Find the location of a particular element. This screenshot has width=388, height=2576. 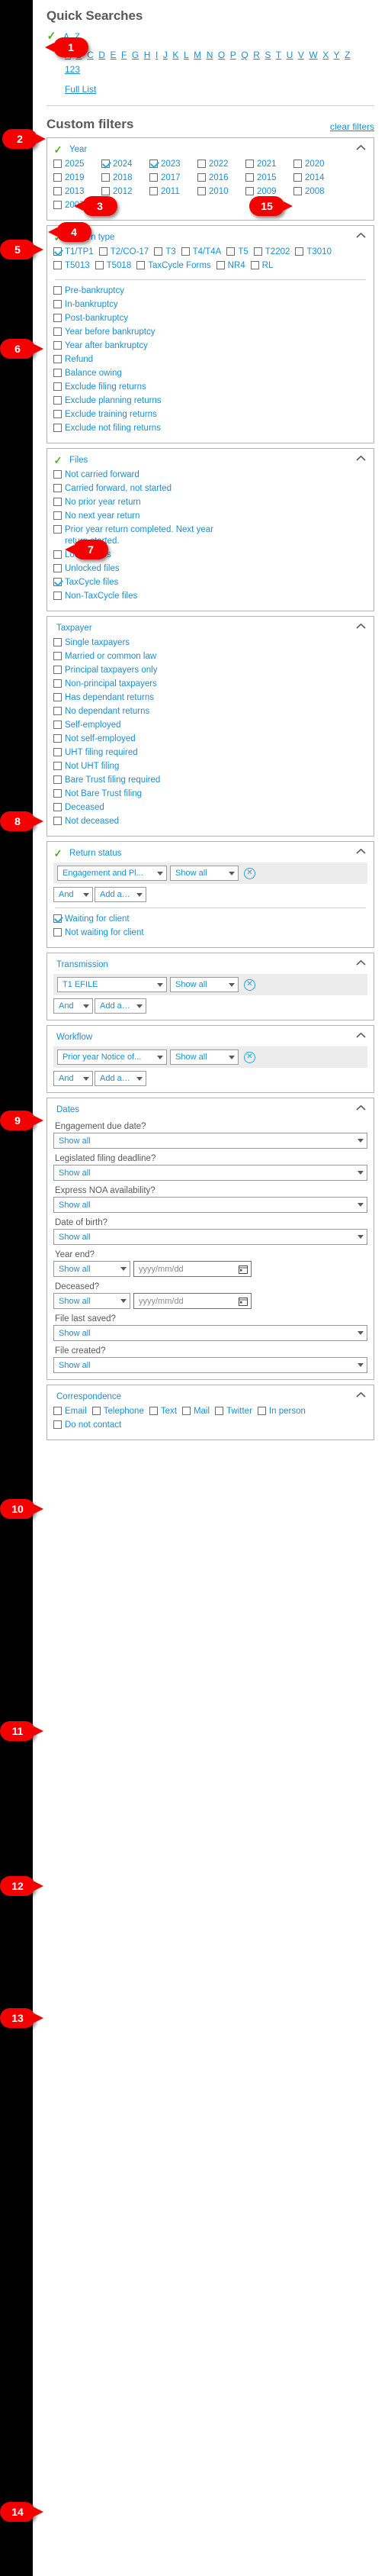

return-flag-checkbox: Year after bankruptcy is located at coordinates (210, 346).